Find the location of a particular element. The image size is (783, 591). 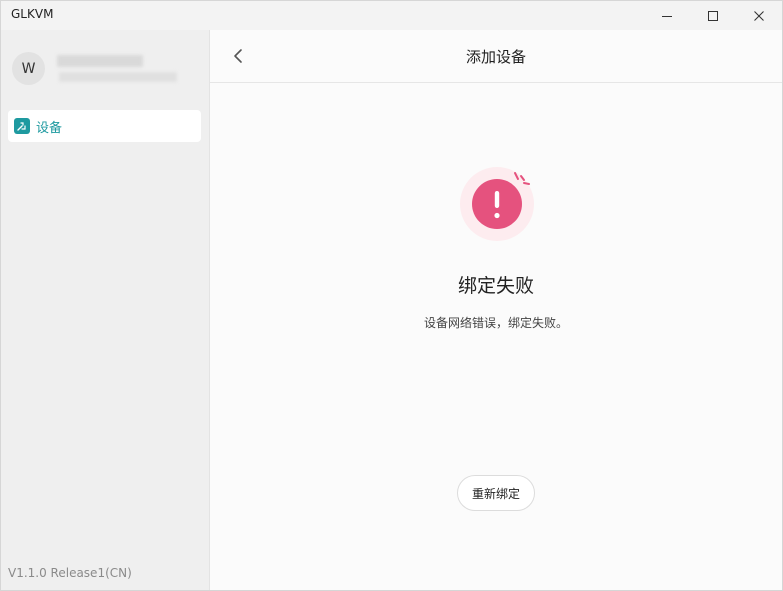

error-exclamation-icon is located at coordinates (498, 204).